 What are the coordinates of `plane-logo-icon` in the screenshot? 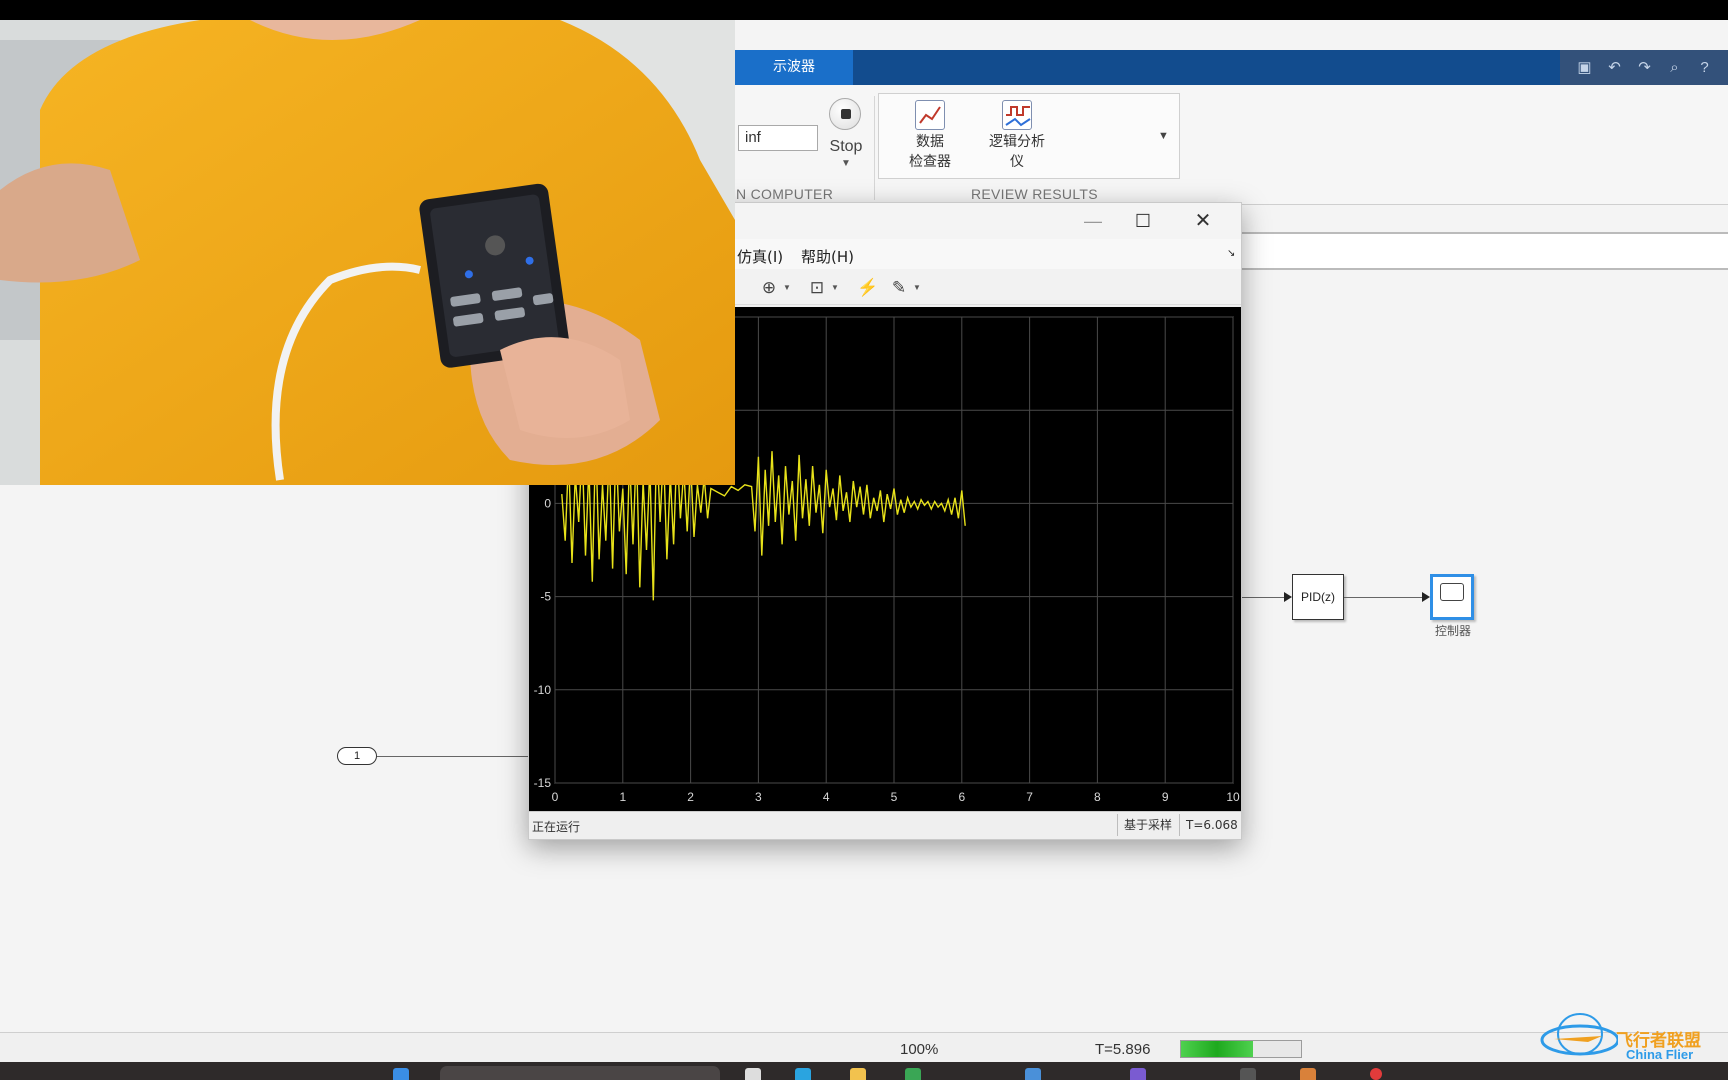 It's located at (1580, 1034).